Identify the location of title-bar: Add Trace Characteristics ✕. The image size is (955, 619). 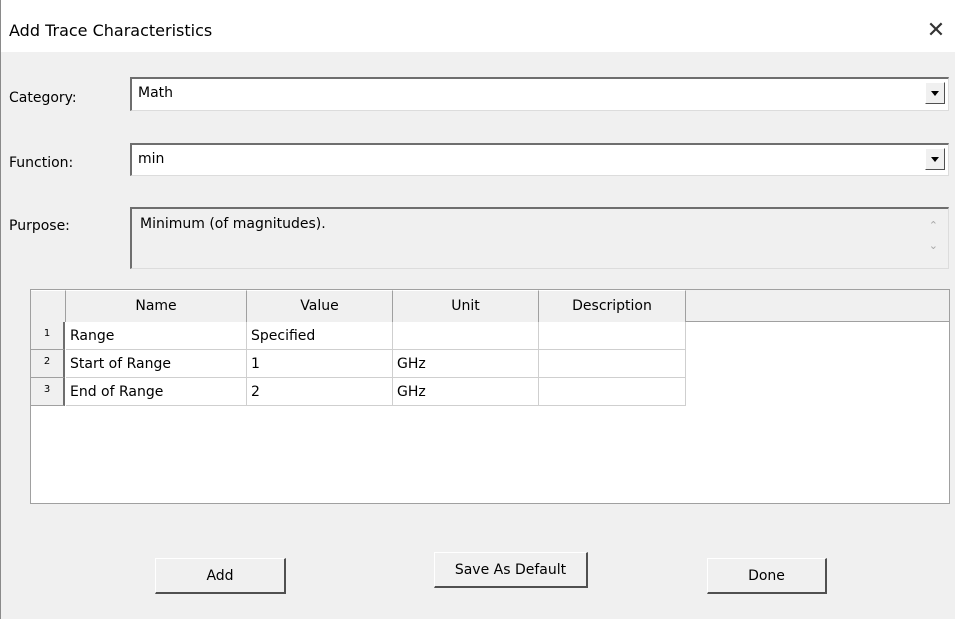
(478, 26).